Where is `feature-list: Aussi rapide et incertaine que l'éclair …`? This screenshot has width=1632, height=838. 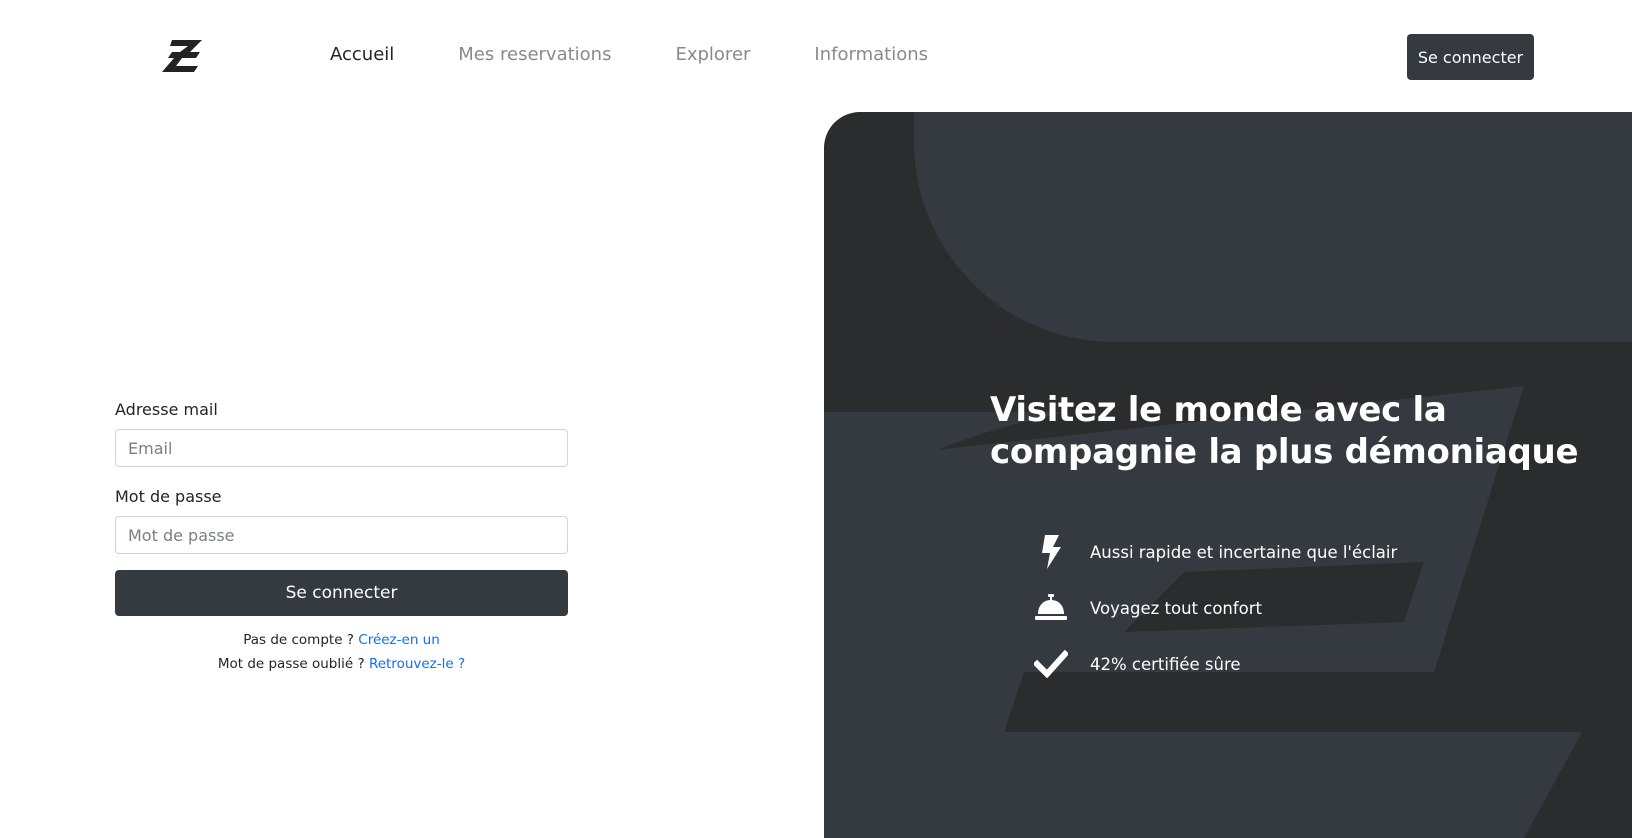
feature-list: Aussi rapide et incertaine que l'éclair … is located at coordinates (1215, 608).